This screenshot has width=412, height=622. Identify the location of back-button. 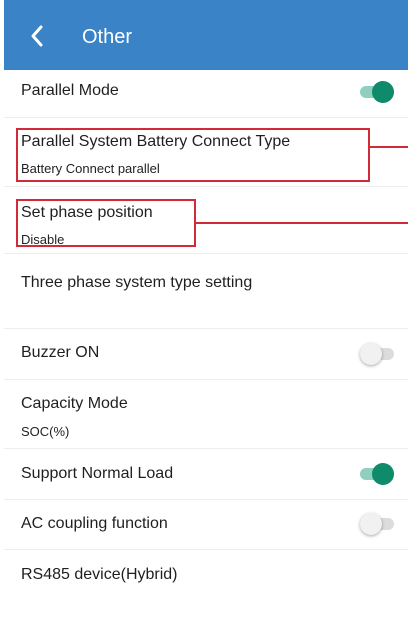
(38, 36).